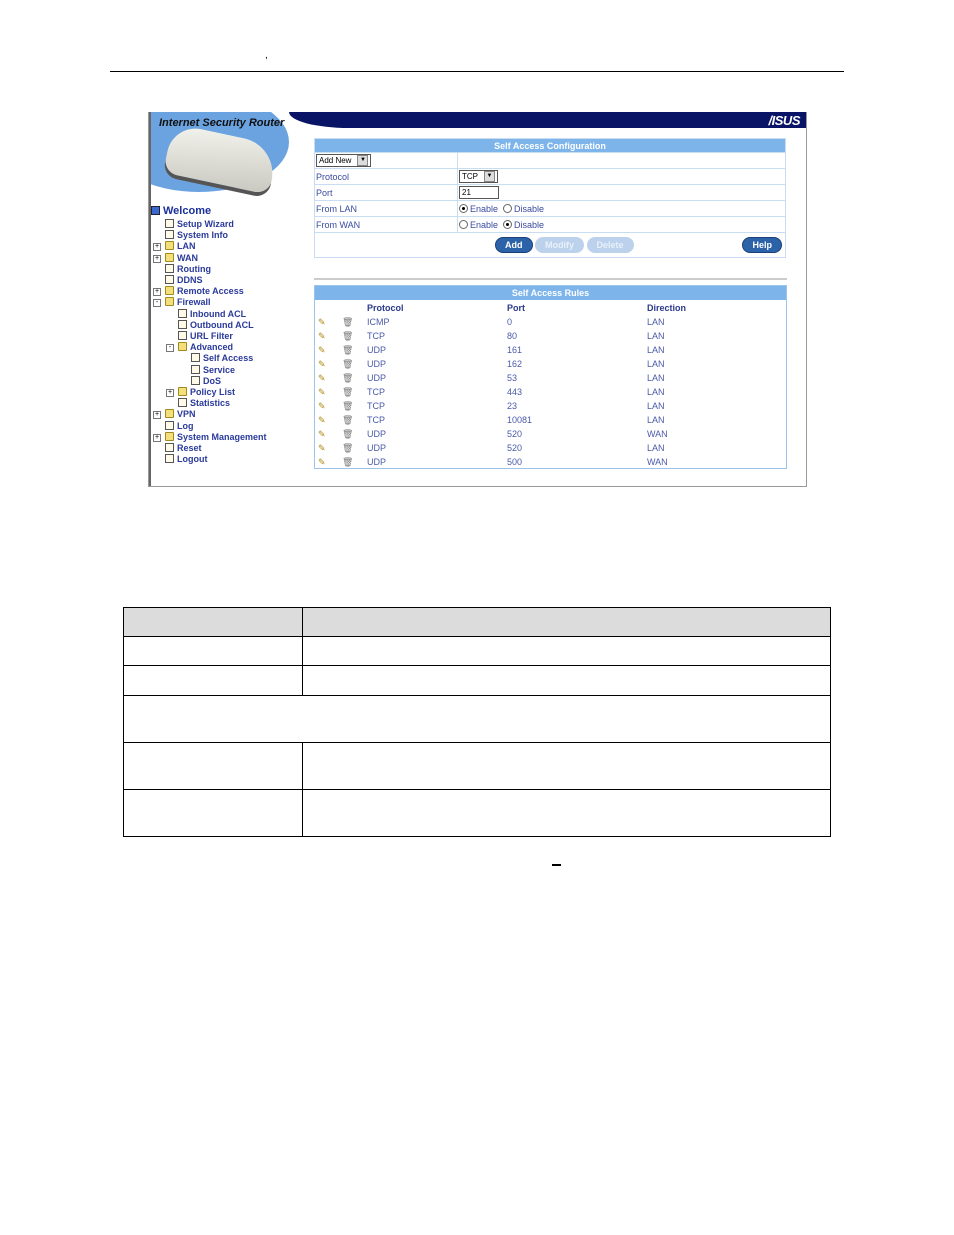 This screenshot has width=954, height=1235. What do you see at coordinates (186, 459) in the screenshot?
I see `sidebar-item-logout: Logout` at bounding box center [186, 459].